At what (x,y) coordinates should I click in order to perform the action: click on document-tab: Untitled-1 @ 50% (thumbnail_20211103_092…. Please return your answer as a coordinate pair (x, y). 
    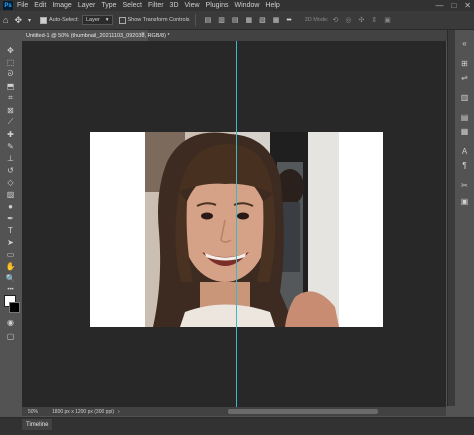
    Looking at the image, I should click on (96, 35).